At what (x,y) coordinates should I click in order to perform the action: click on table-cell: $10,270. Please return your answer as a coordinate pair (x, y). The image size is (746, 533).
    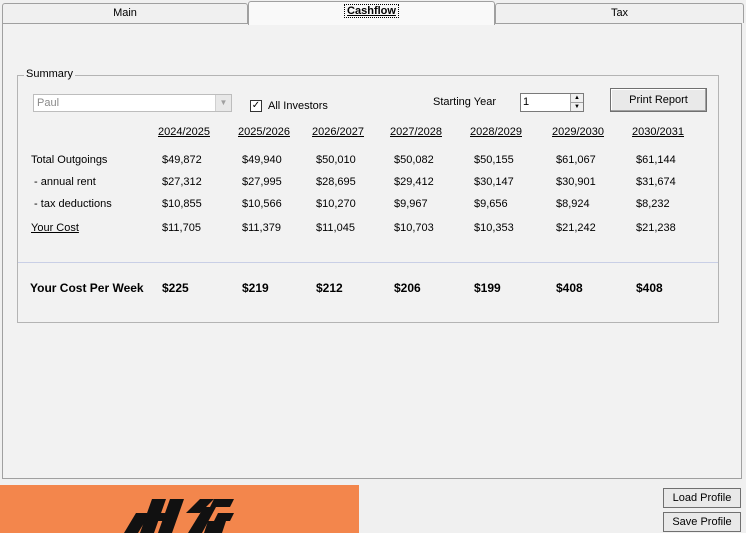
    Looking at the image, I should click on (336, 204).